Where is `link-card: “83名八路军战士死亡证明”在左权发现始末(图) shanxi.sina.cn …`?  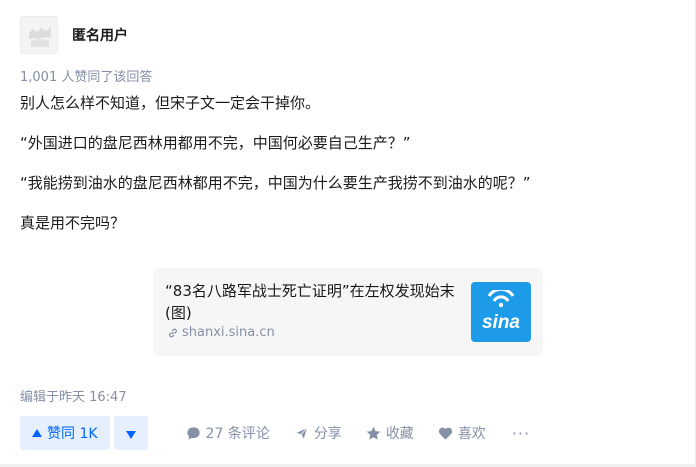 link-card: “83名八路军战士死亡证明”在左权发现始末(图) shanxi.sina.cn … is located at coordinates (348, 312).